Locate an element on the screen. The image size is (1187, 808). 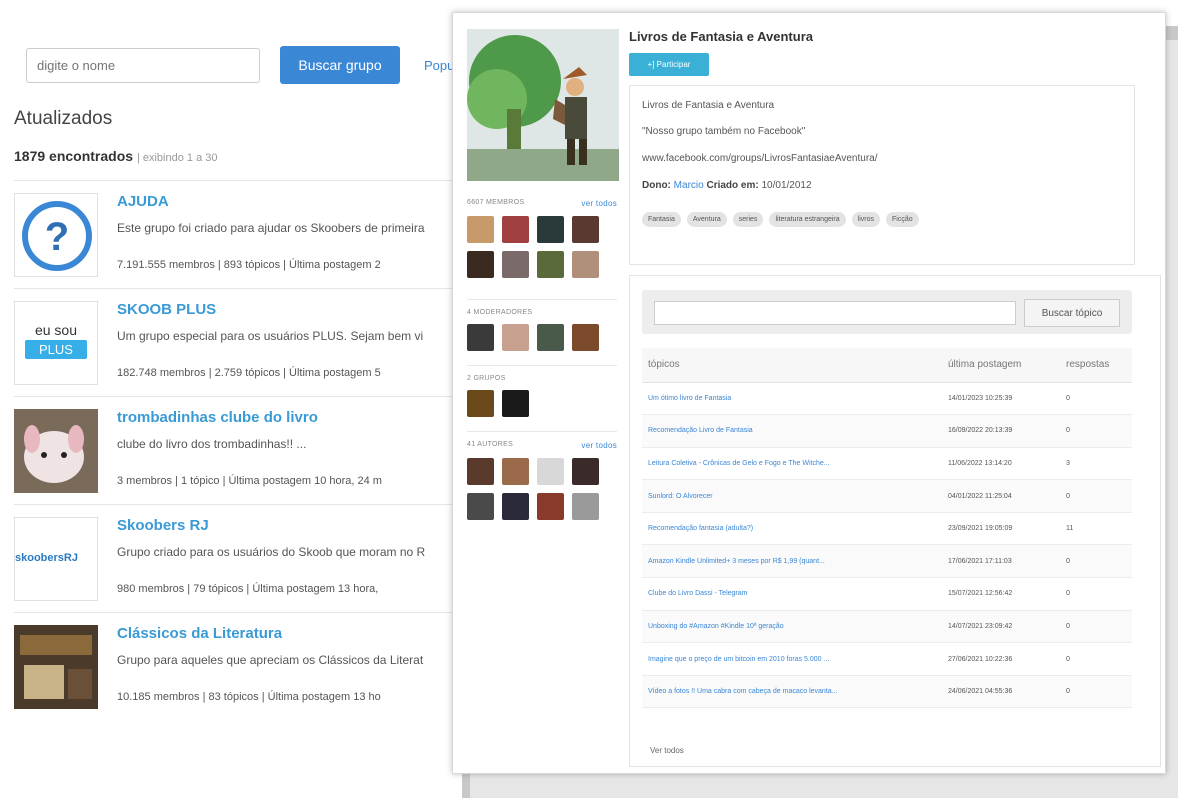
tag: series is located at coordinates (748, 219).